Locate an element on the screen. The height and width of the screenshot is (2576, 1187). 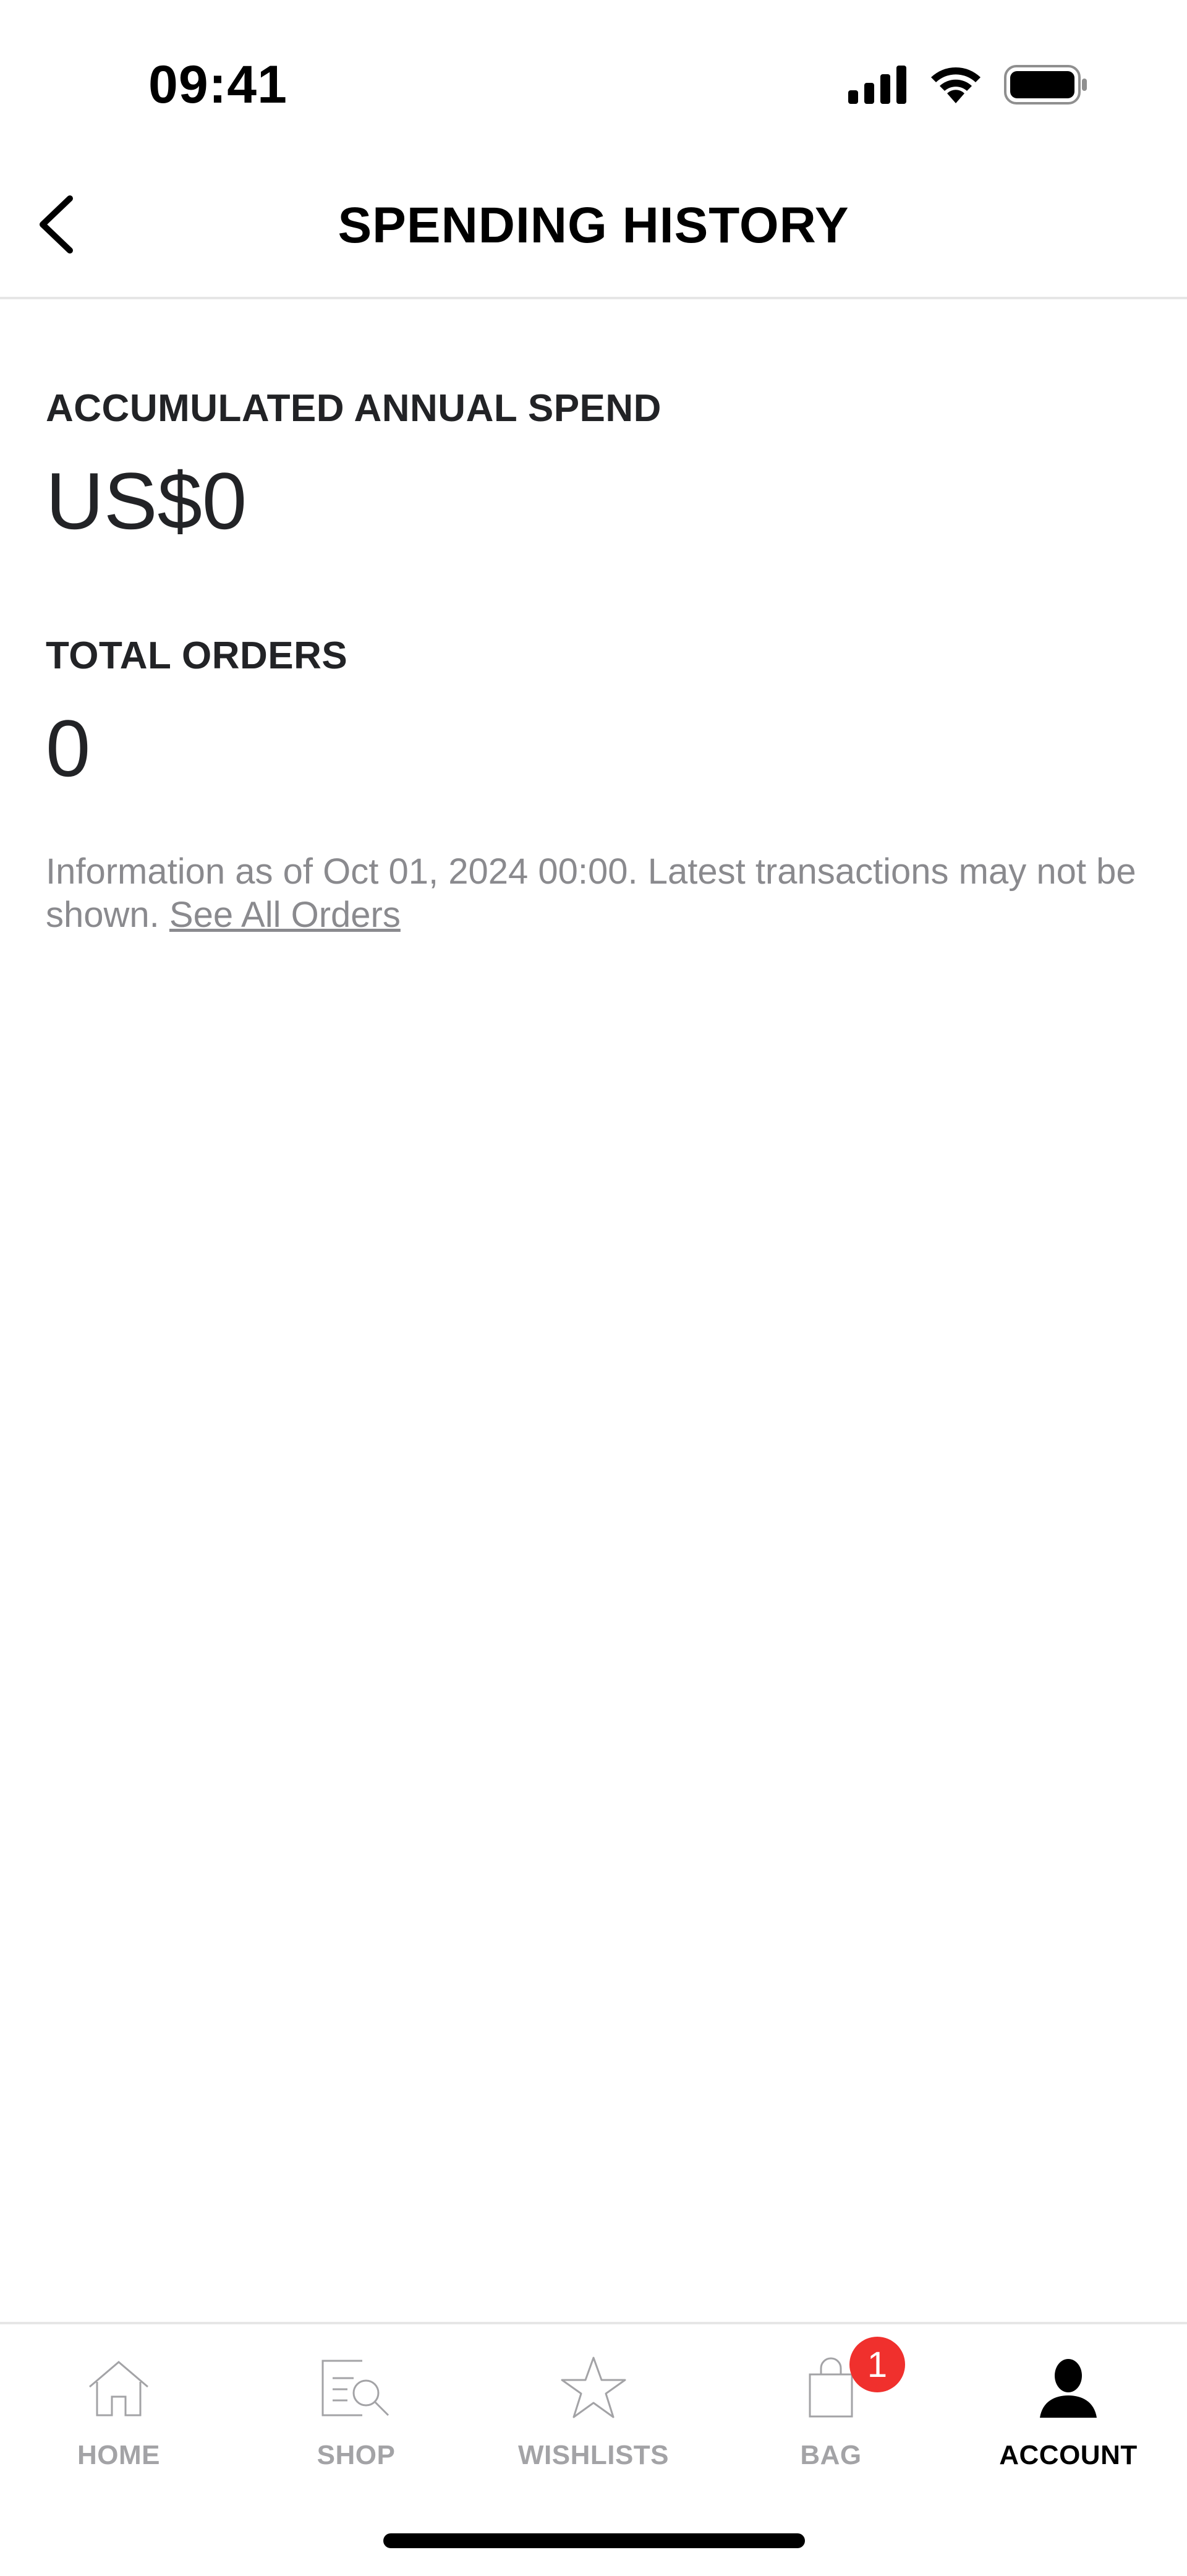
status-icons is located at coordinates (968, 86).